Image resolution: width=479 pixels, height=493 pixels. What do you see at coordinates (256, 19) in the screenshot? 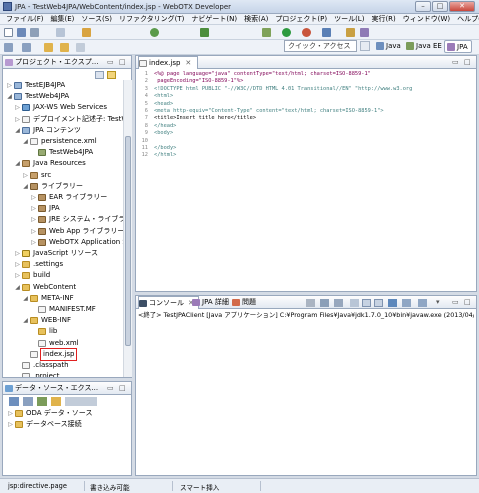
I see `menu-search: 検索(A)` at bounding box center [256, 19].